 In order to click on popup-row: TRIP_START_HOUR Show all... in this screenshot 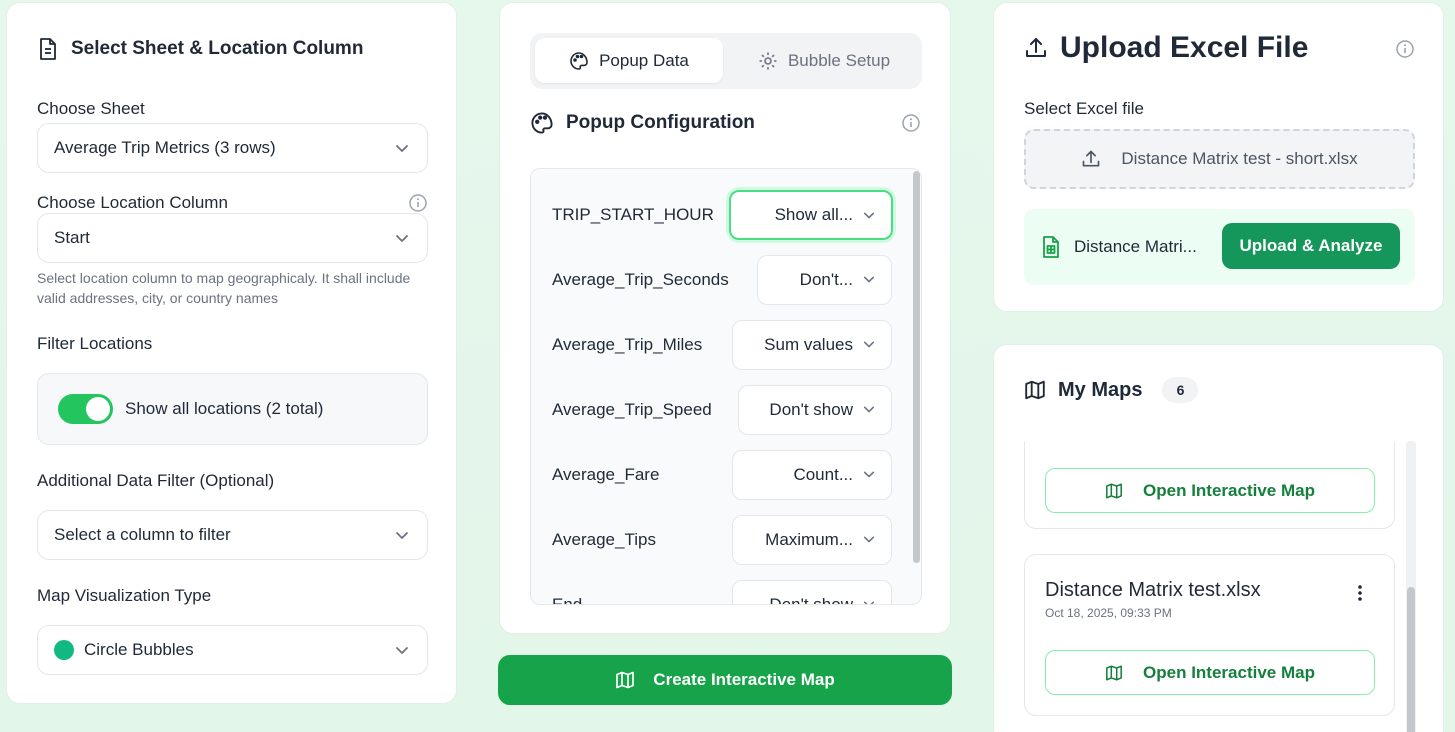, I will do `click(722, 215)`.